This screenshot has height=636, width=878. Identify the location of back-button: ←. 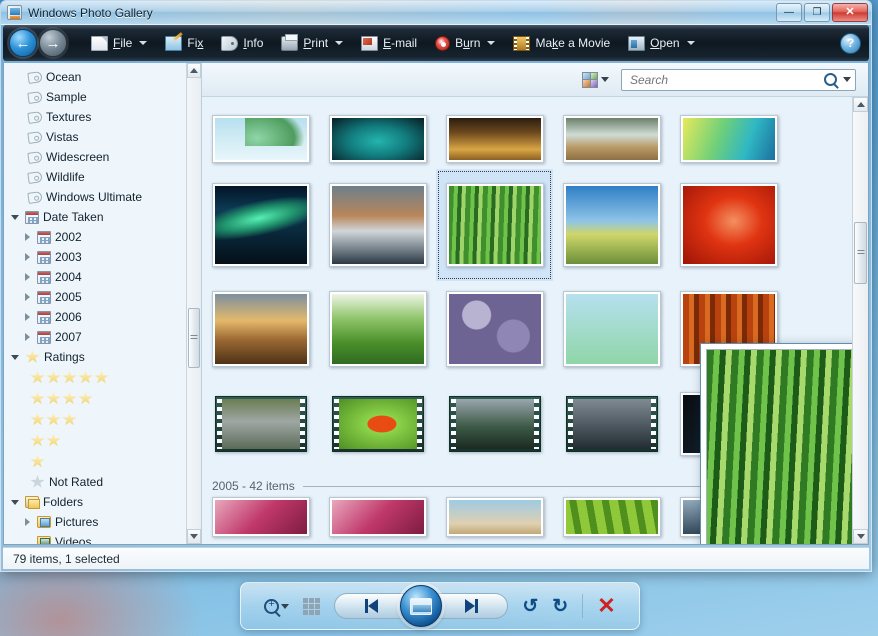
(23, 43).